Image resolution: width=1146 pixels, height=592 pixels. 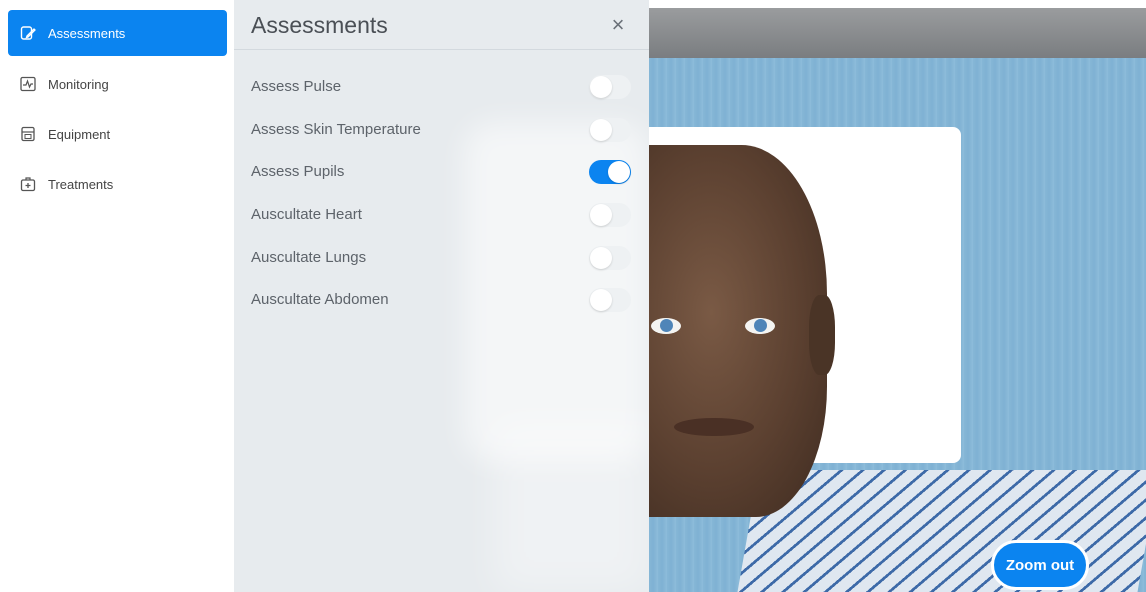 I want to click on assessment-row-skin-temperature: Assess Skin Temperature, so click(x=441, y=130).